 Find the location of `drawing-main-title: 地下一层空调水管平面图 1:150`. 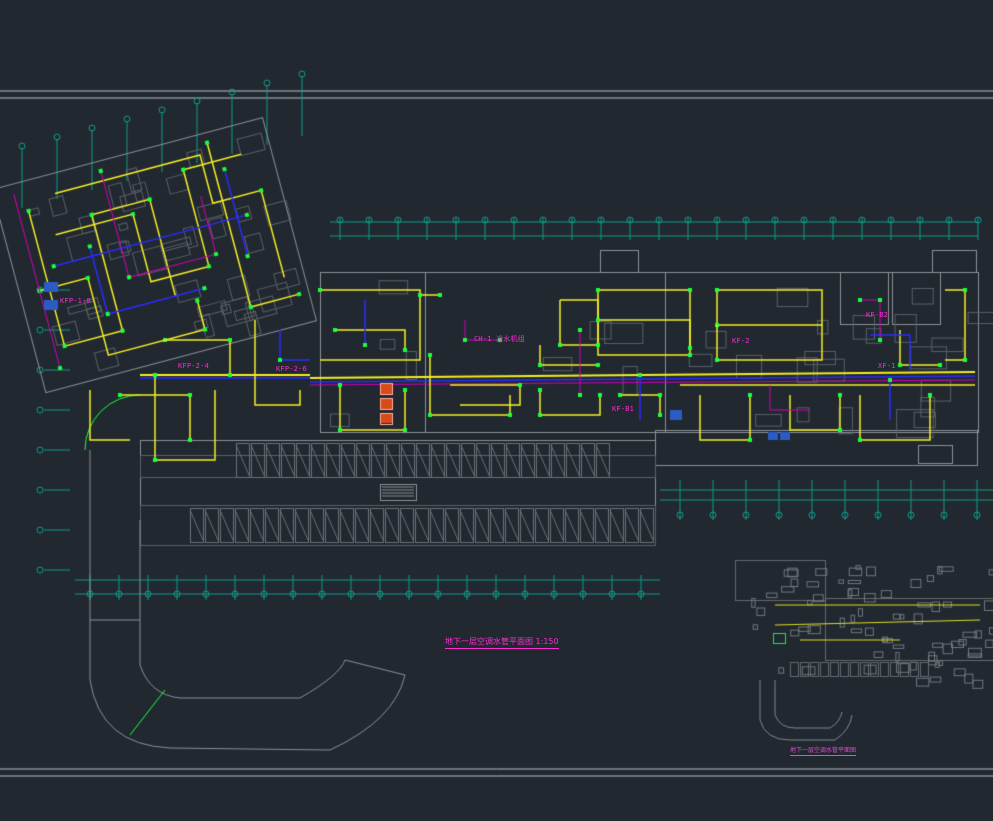

drawing-main-title: 地下一层空调水管平面图 1:150 is located at coordinates (502, 642).